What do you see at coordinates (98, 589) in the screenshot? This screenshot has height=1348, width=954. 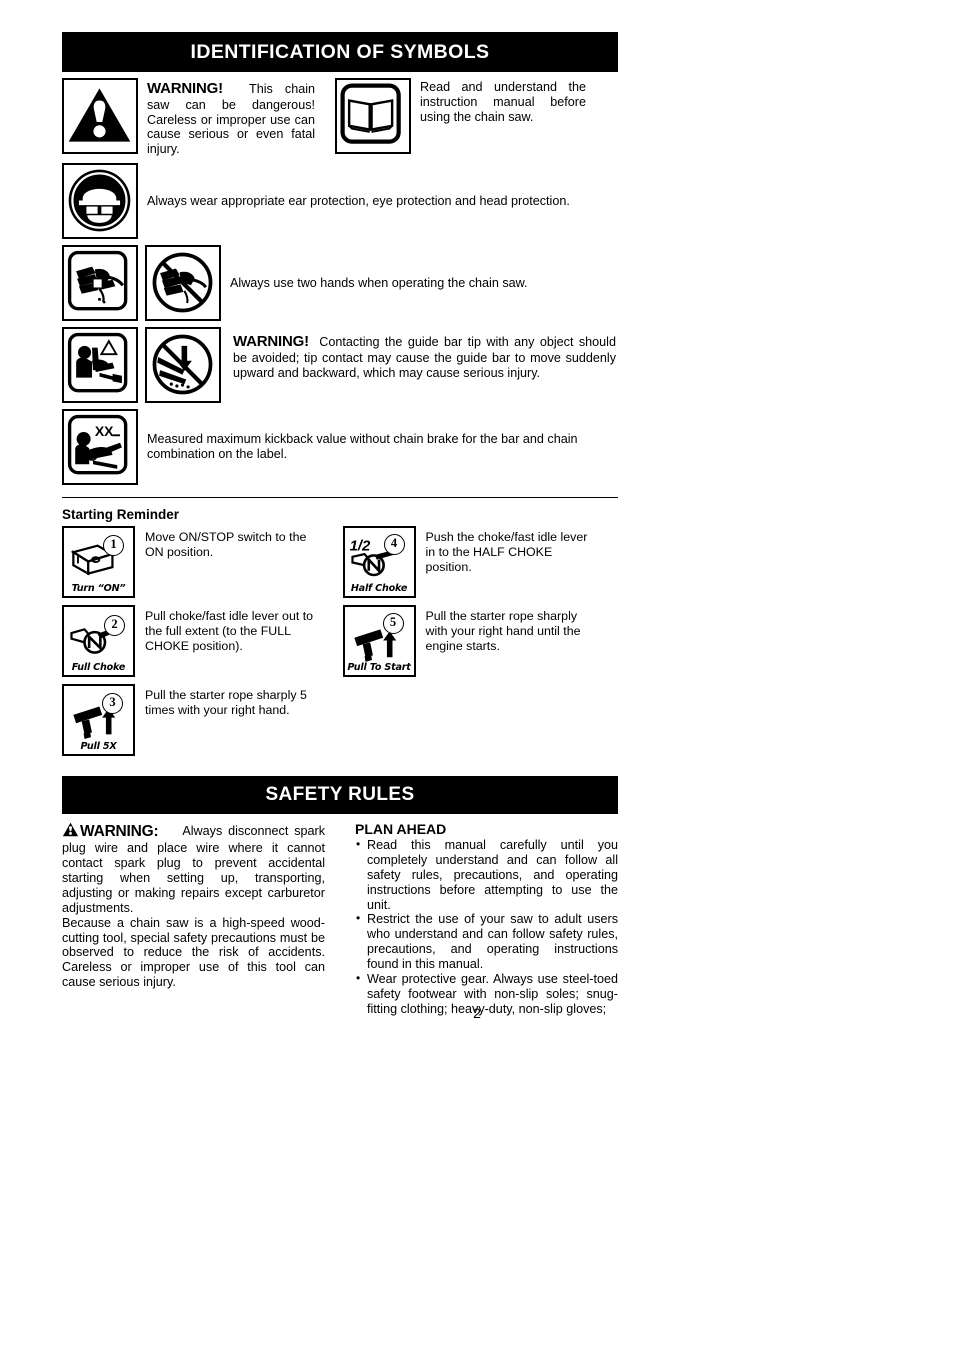 I see `step-caption: Turn “ON”` at bounding box center [98, 589].